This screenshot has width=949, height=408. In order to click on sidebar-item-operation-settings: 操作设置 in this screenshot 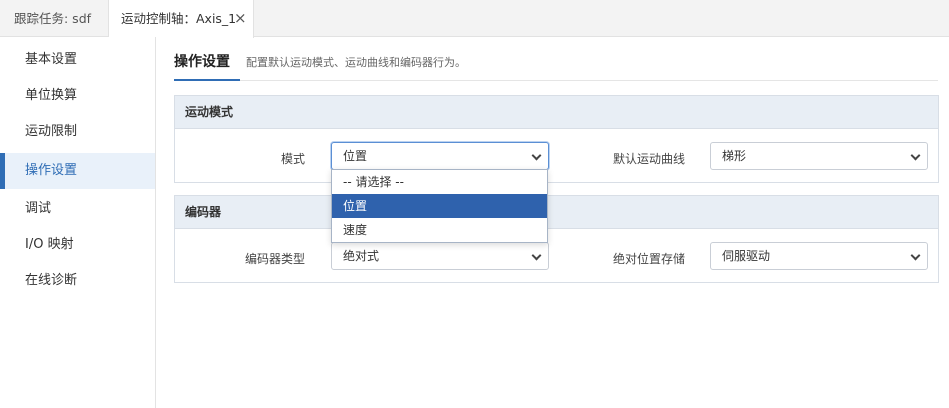, I will do `click(77, 171)`.